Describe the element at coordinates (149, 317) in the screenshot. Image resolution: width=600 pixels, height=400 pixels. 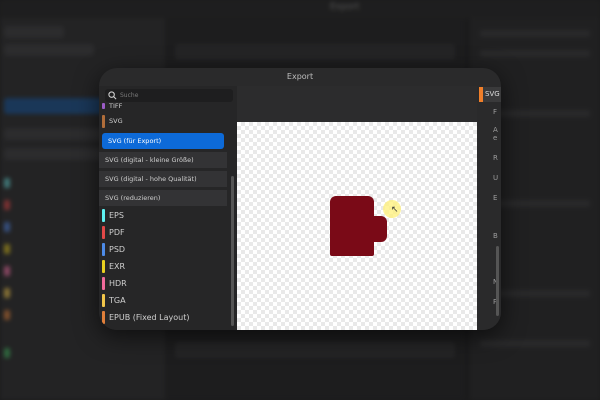
I see `format-item-label: EPUB (Fixed Layout)` at that location.